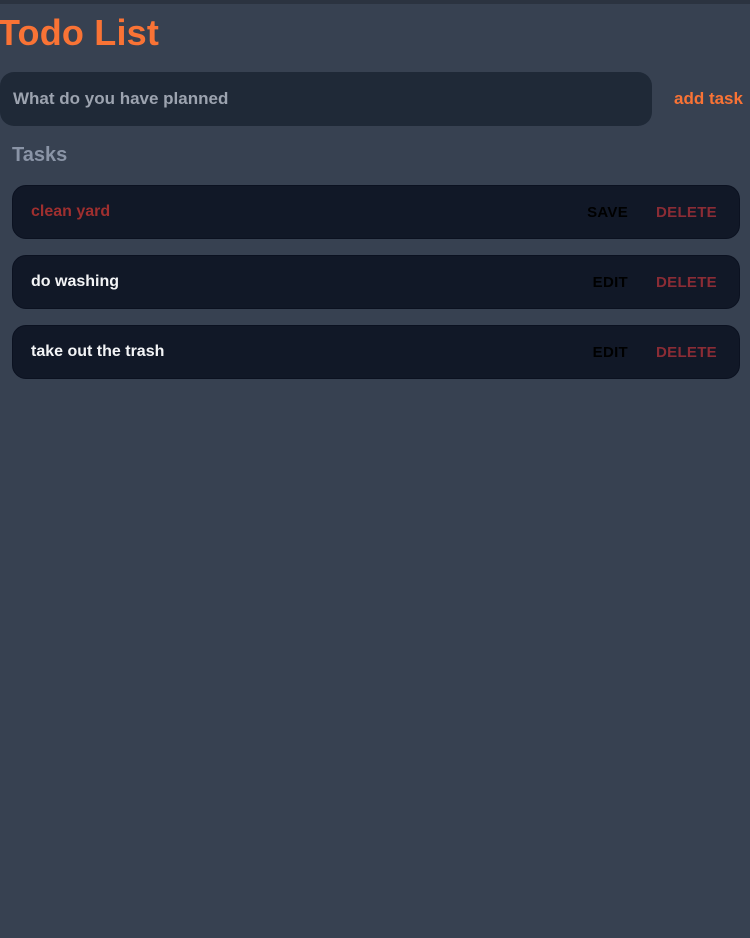 The image size is (750, 938). I want to click on add-task-button: add task, so click(708, 99).